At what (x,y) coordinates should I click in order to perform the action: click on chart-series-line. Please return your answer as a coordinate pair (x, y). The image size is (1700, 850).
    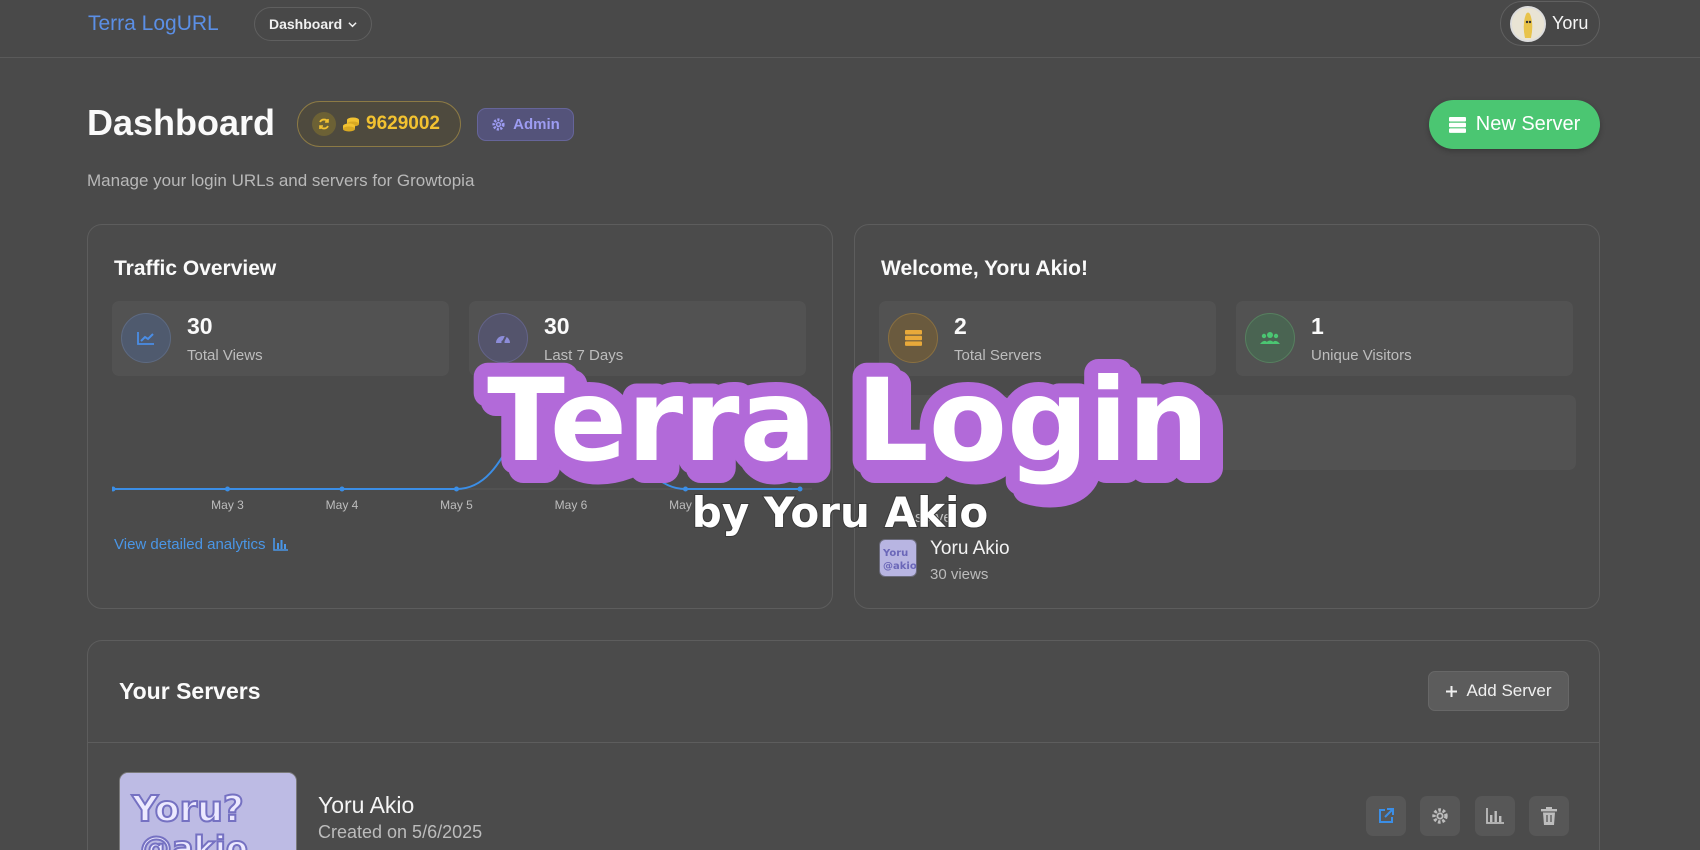
    Looking at the image, I should click on (456, 436).